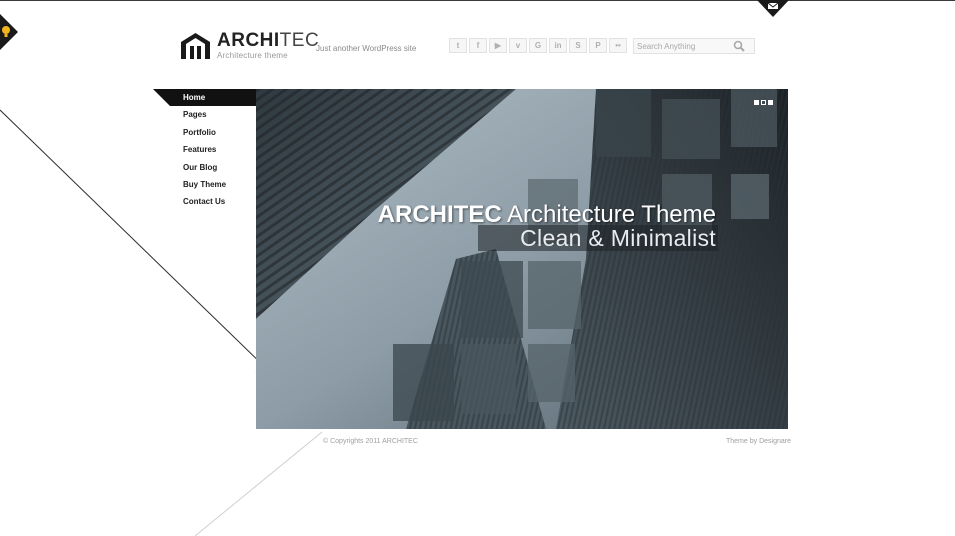  What do you see at coordinates (195, 45) in the screenshot?
I see `logo-house-icon` at bounding box center [195, 45].